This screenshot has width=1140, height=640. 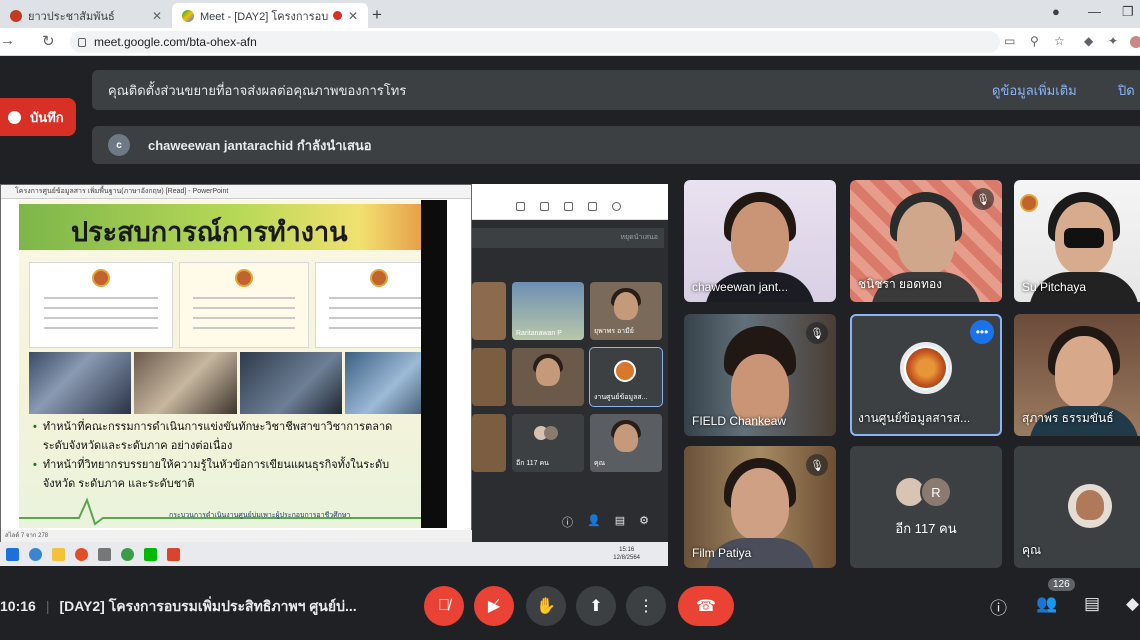 I want to click on site-favicon-icon, so click(x=16, y=15).